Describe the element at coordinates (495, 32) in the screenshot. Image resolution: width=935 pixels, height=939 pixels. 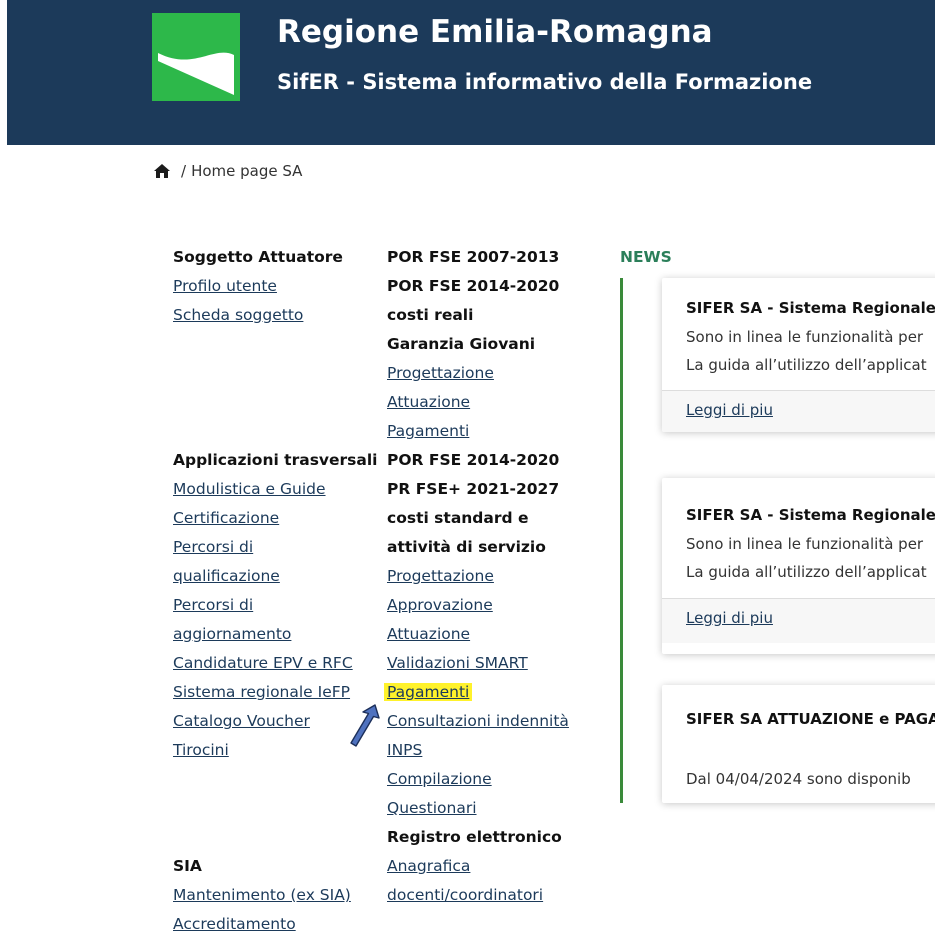
I see `site-title: Regione Emilia-Romagna` at that location.